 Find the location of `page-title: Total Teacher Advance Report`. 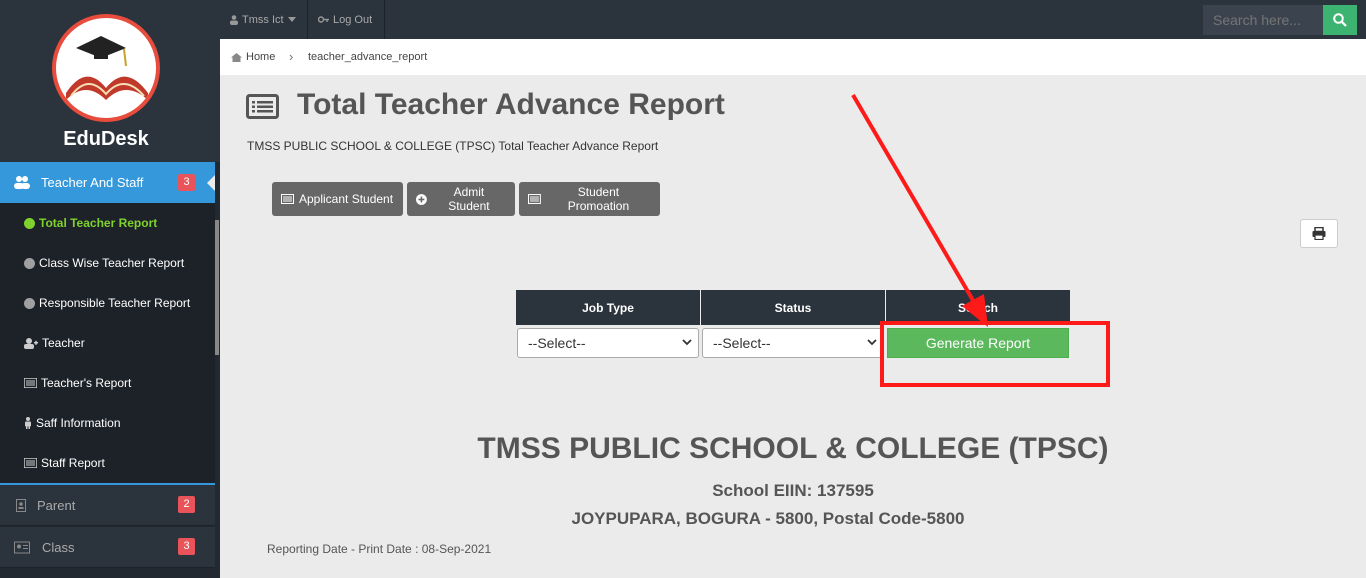

page-title: Total Teacher Advance Report is located at coordinates (511, 104).